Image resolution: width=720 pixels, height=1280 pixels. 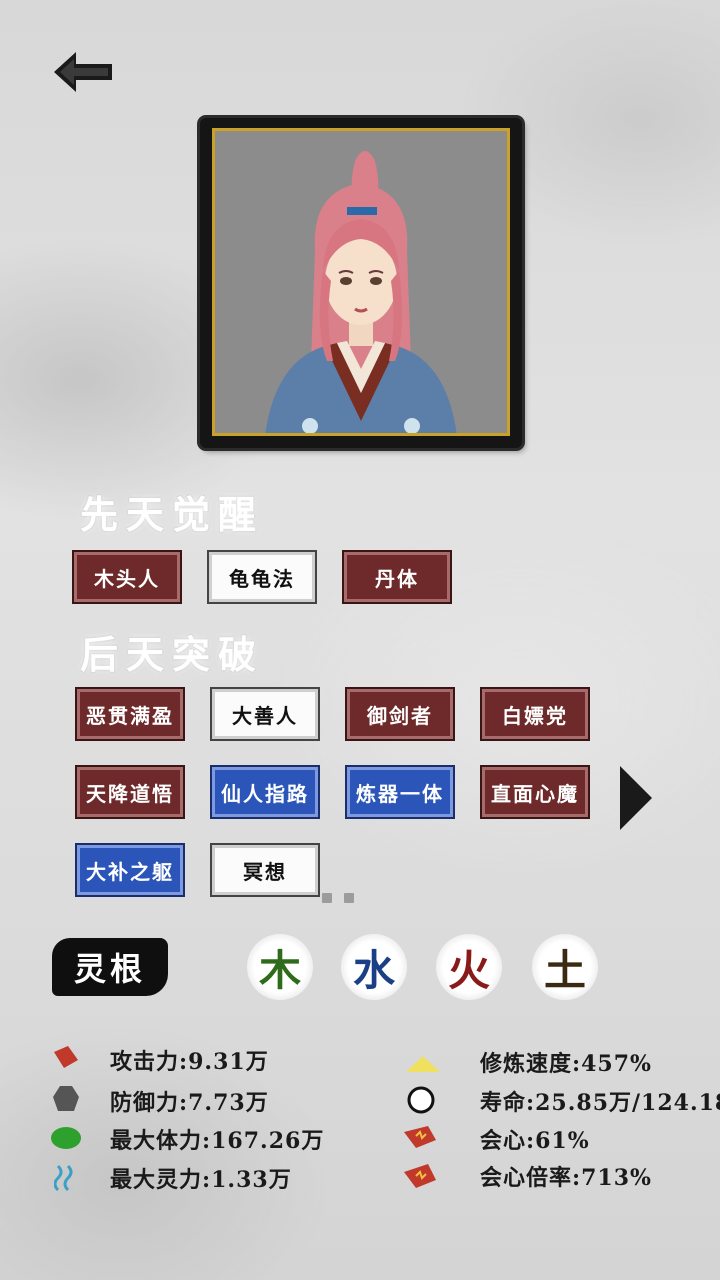 I want to click on character-portrait, so click(x=361, y=282).